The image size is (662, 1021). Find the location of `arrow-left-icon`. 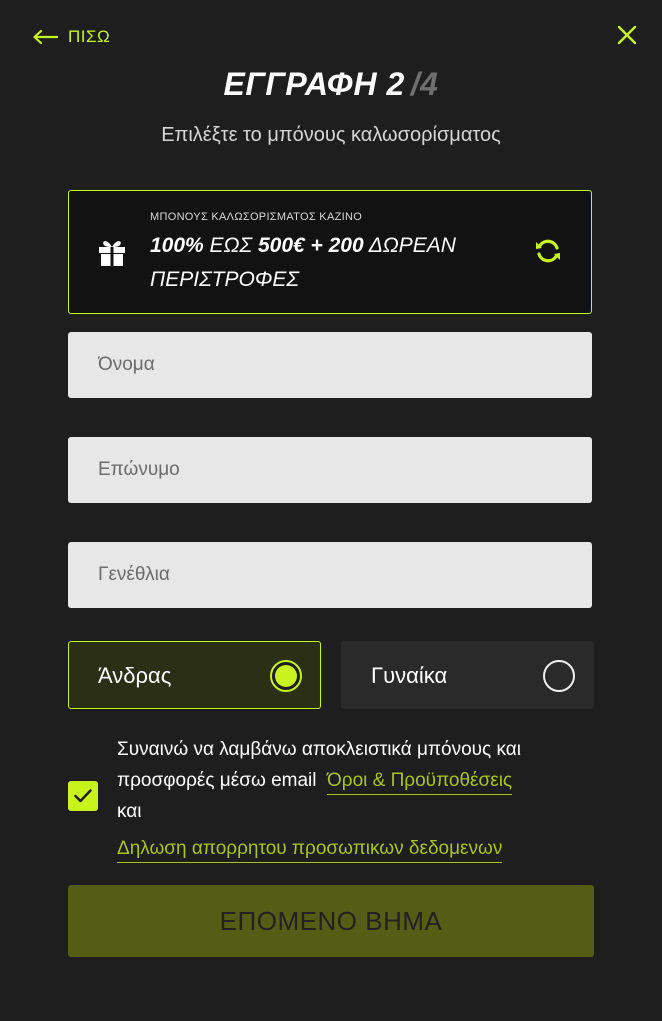

arrow-left-icon is located at coordinates (45, 37).